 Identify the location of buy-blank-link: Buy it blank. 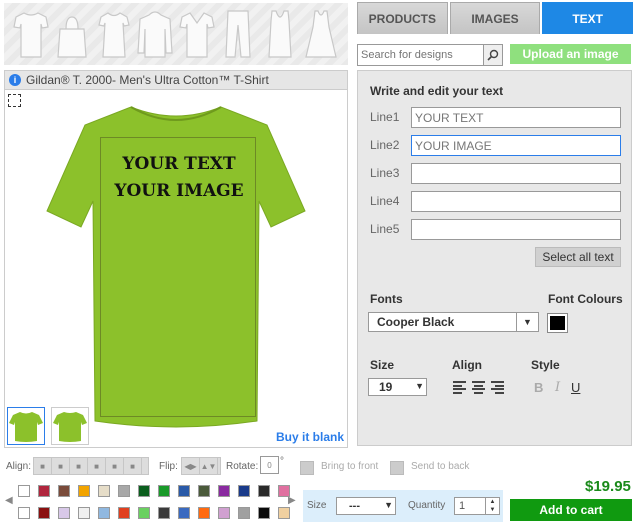
(310, 437).